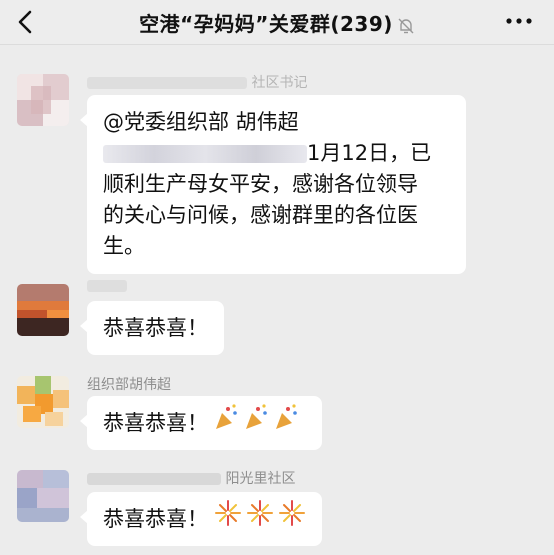  I want to click on message-line: 1月12日，已, so click(276, 153).